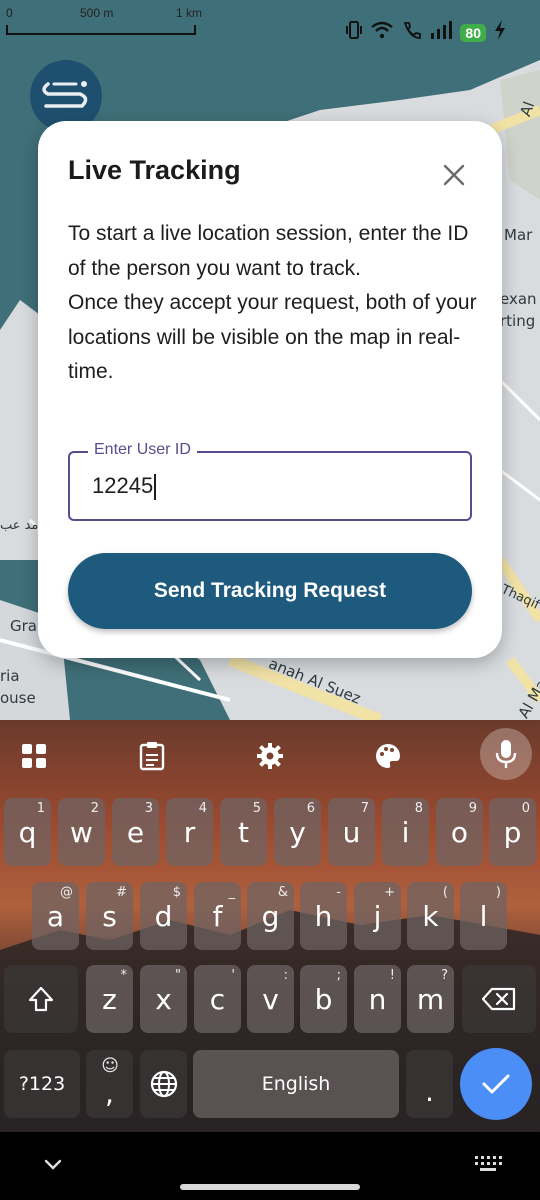 This screenshot has width=540, height=1200. What do you see at coordinates (270, 1187) in the screenshot?
I see `home-gesture-bar` at bounding box center [270, 1187].